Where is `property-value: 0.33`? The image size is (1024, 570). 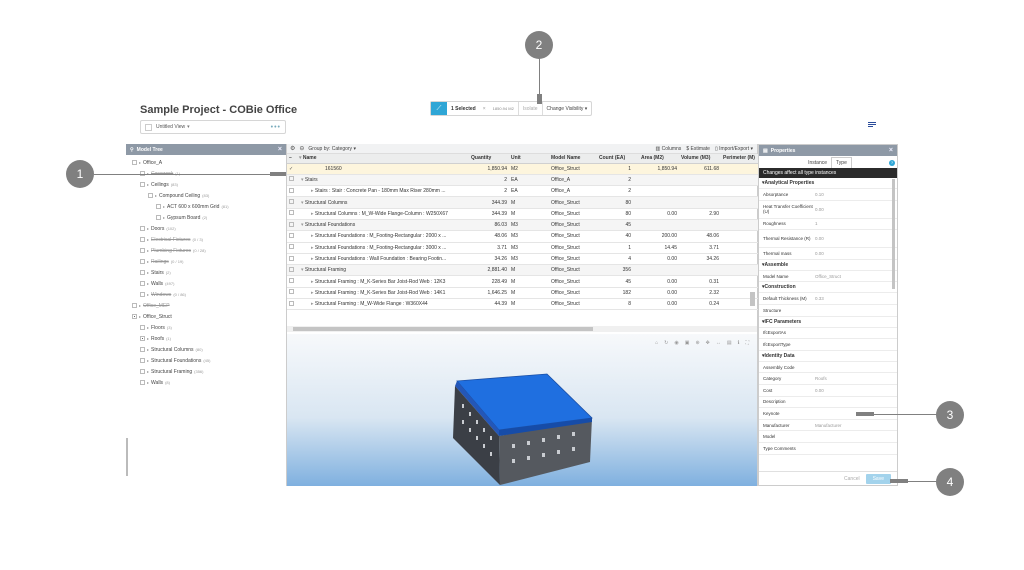 property-value: 0.33 is located at coordinates (818, 298).